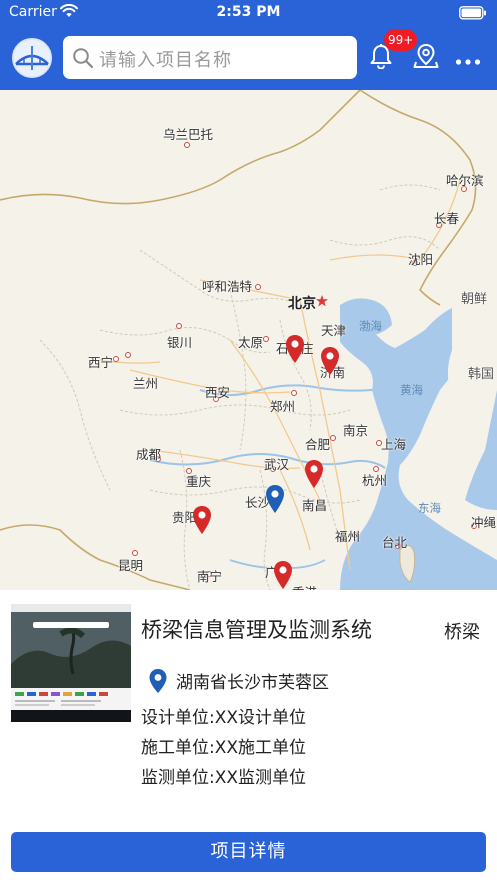 Image resolution: width=497 pixels, height=883 pixels. Describe the element at coordinates (224, 748) in the screenshot. I see `construction-unit: 施工单位:XX施工单位` at that location.